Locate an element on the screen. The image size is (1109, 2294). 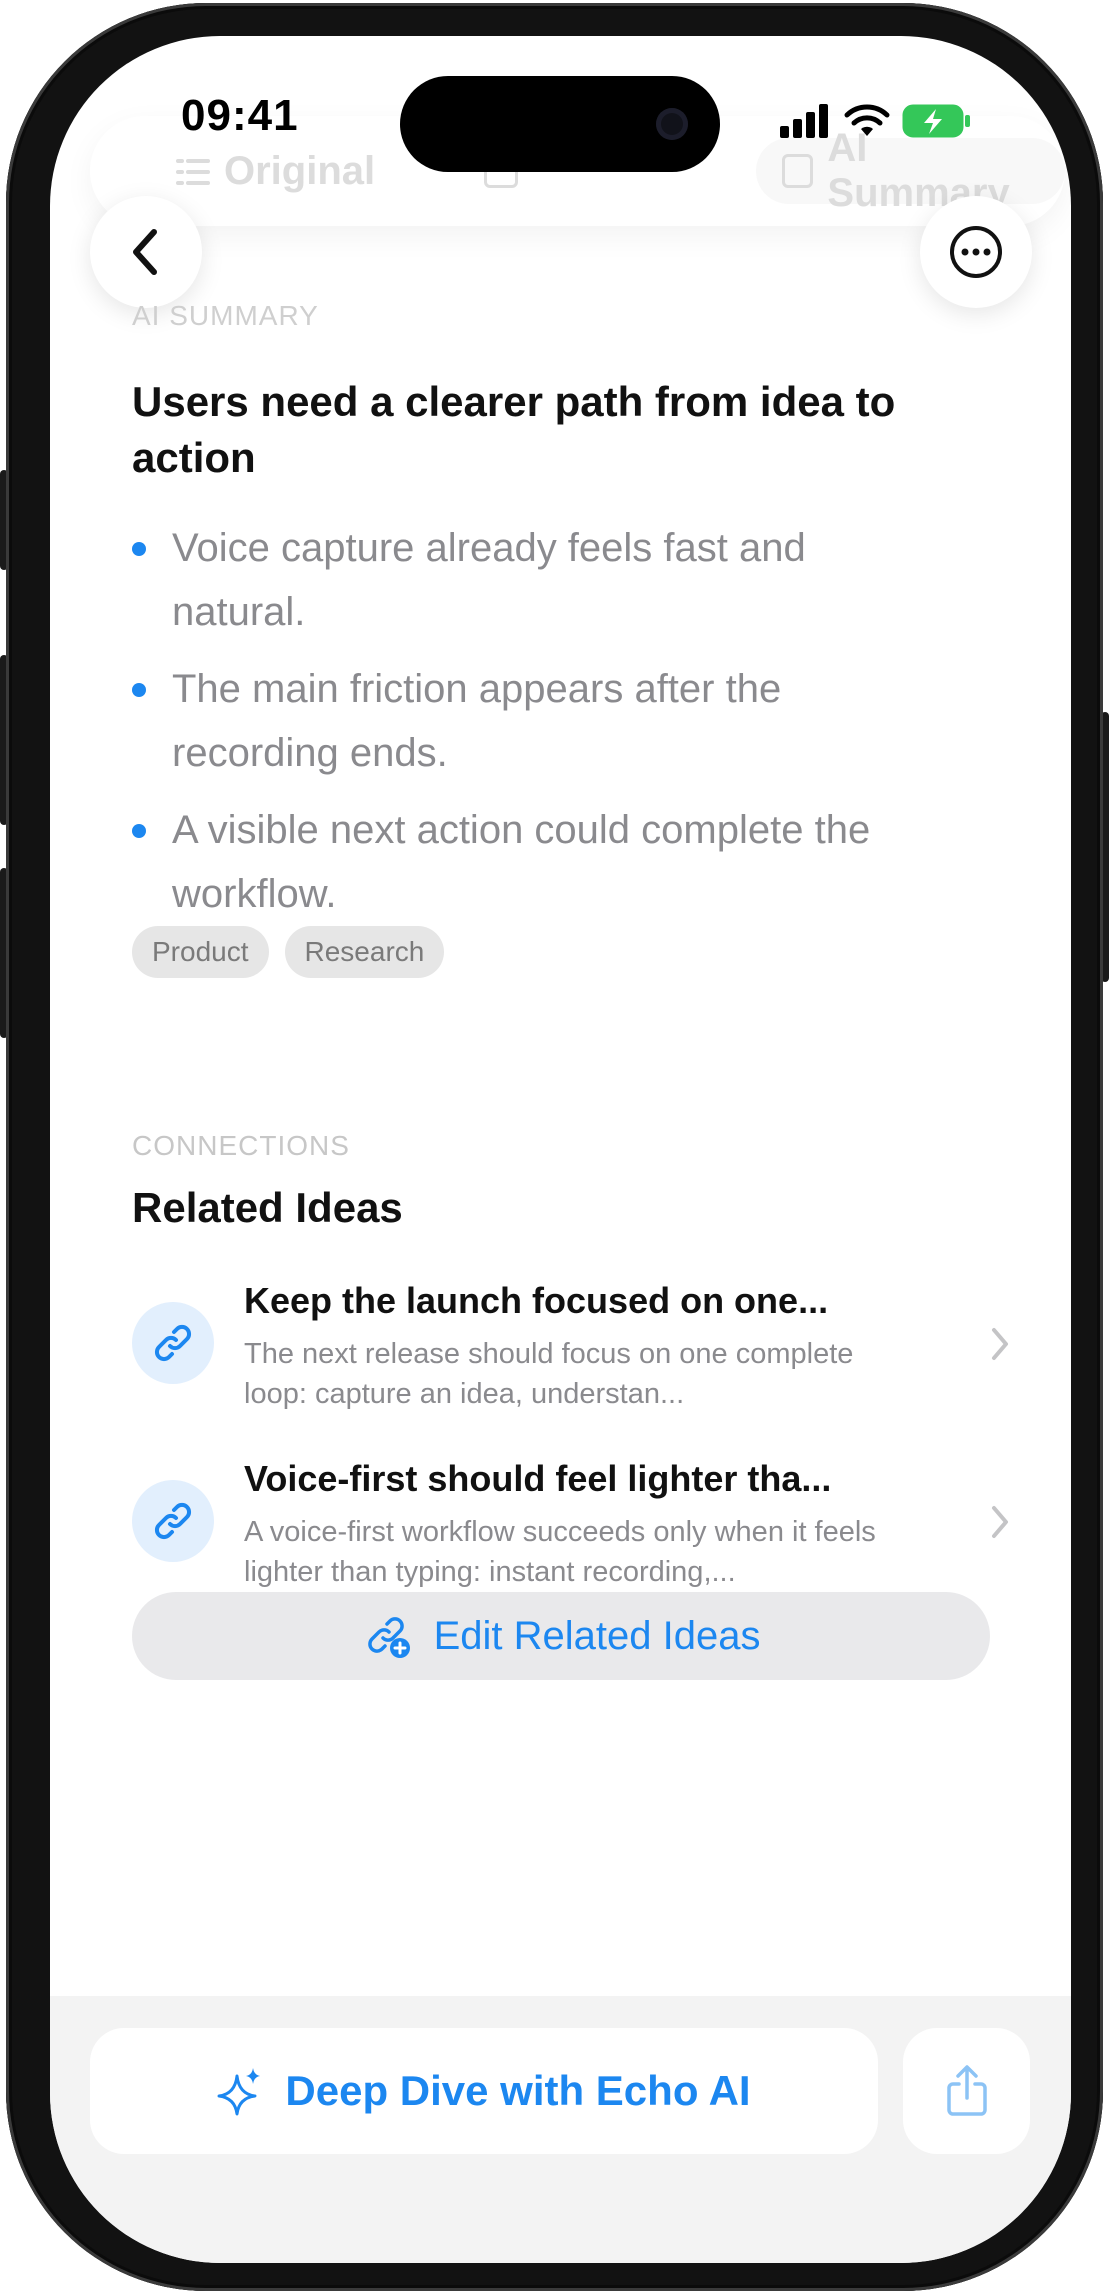
status-time: 09:41 is located at coordinates (240, 115).